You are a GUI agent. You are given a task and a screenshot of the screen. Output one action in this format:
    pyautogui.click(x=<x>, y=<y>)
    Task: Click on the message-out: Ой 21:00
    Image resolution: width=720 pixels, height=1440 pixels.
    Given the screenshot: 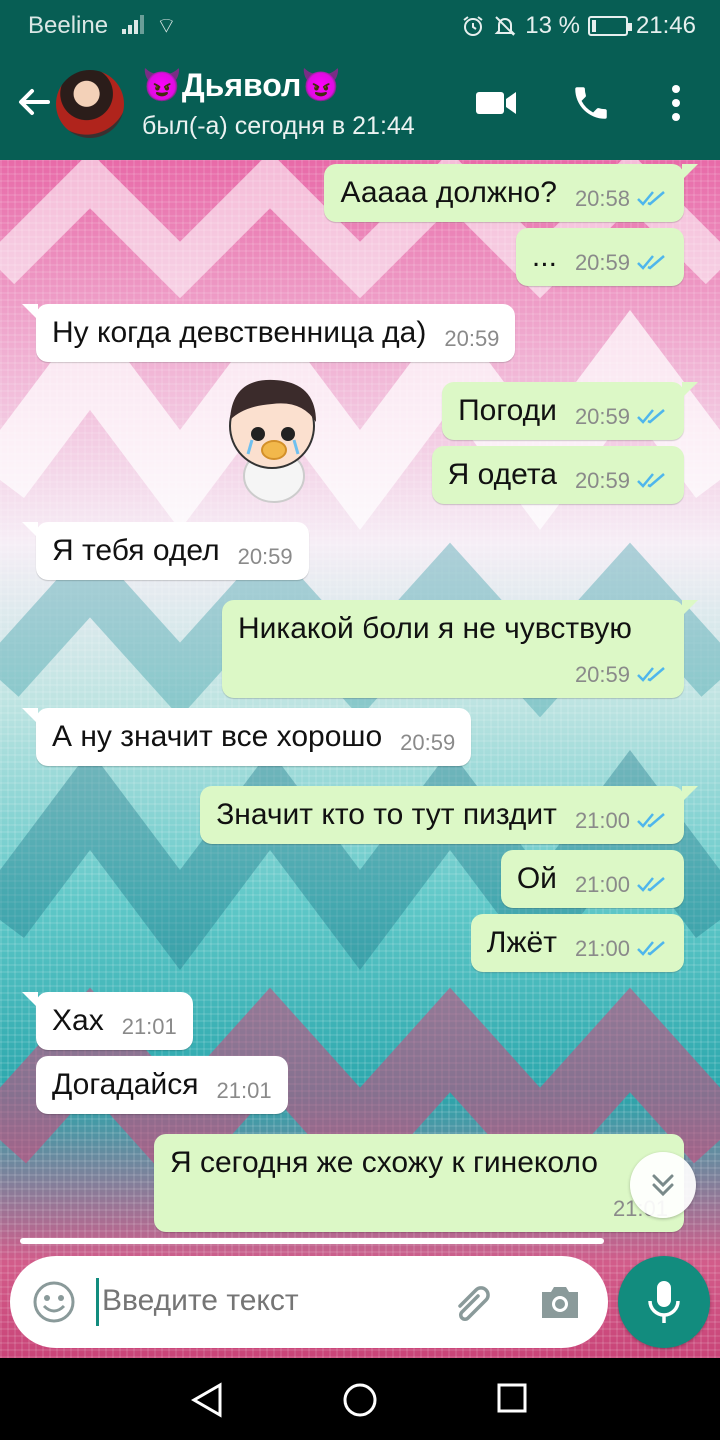 What is the action you would take?
    pyautogui.click(x=592, y=879)
    